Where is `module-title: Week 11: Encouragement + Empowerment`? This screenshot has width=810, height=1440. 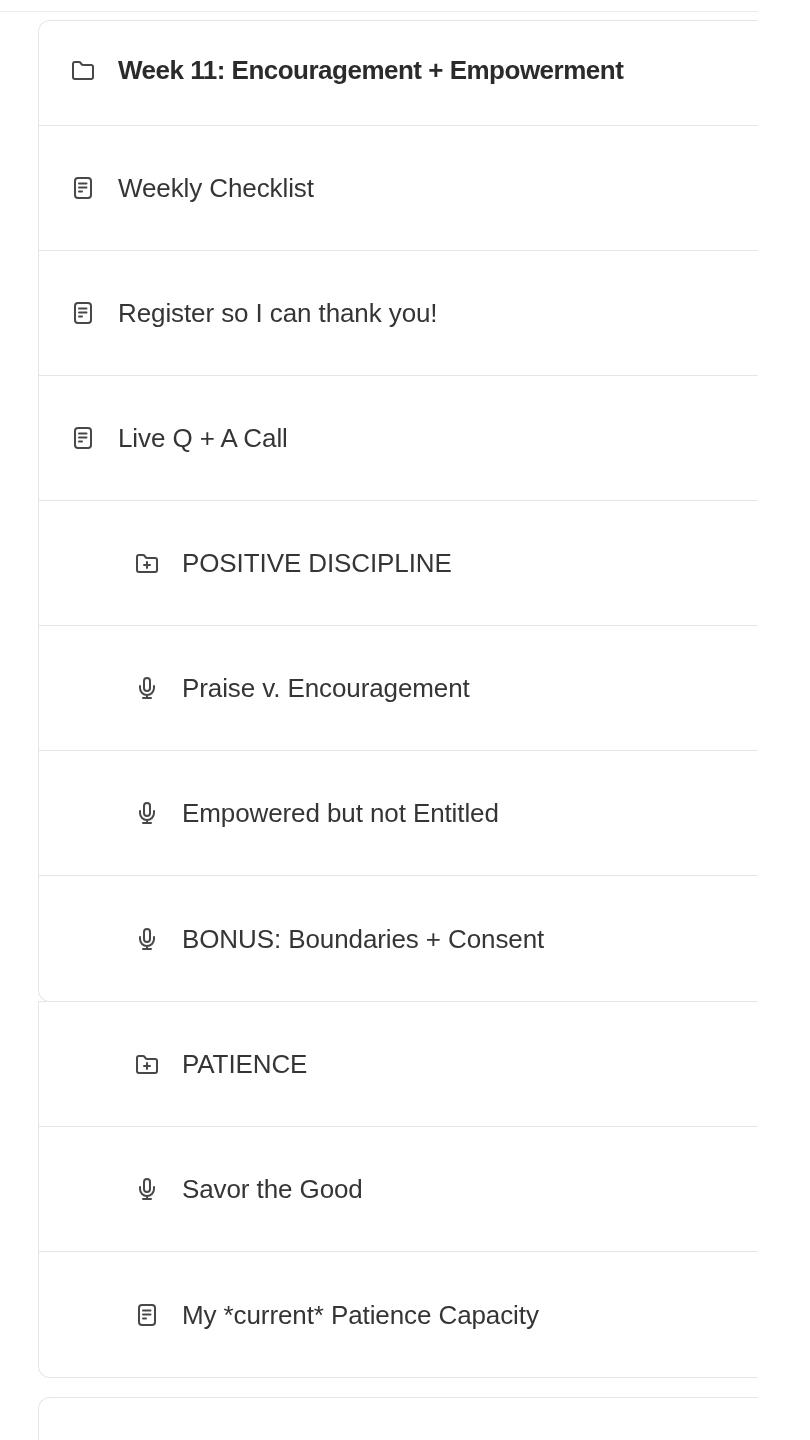 module-title: Week 11: Encouragement + Empowerment is located at coordinates (371, 70).